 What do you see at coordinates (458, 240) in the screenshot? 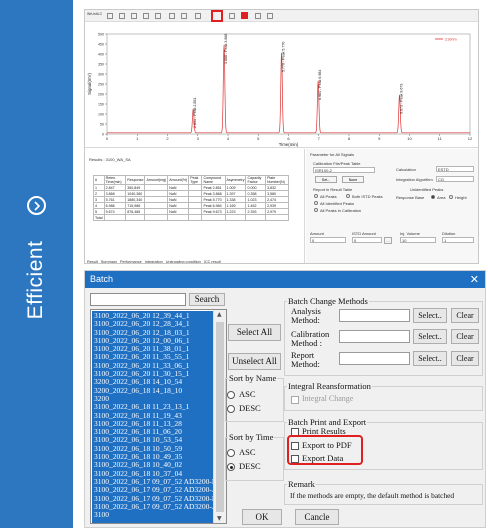
I see `dilution-field: 1` at bounding box center [458, 240].